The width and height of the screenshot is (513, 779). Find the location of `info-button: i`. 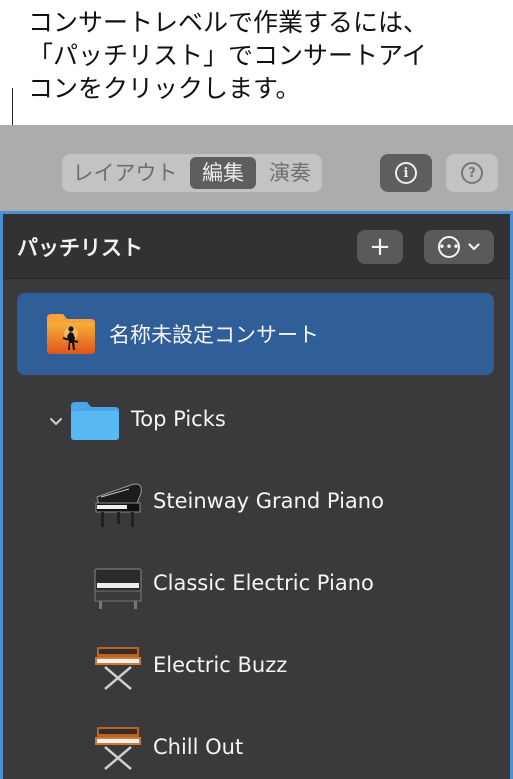

info-button: i is located at coordinates (406, 173).